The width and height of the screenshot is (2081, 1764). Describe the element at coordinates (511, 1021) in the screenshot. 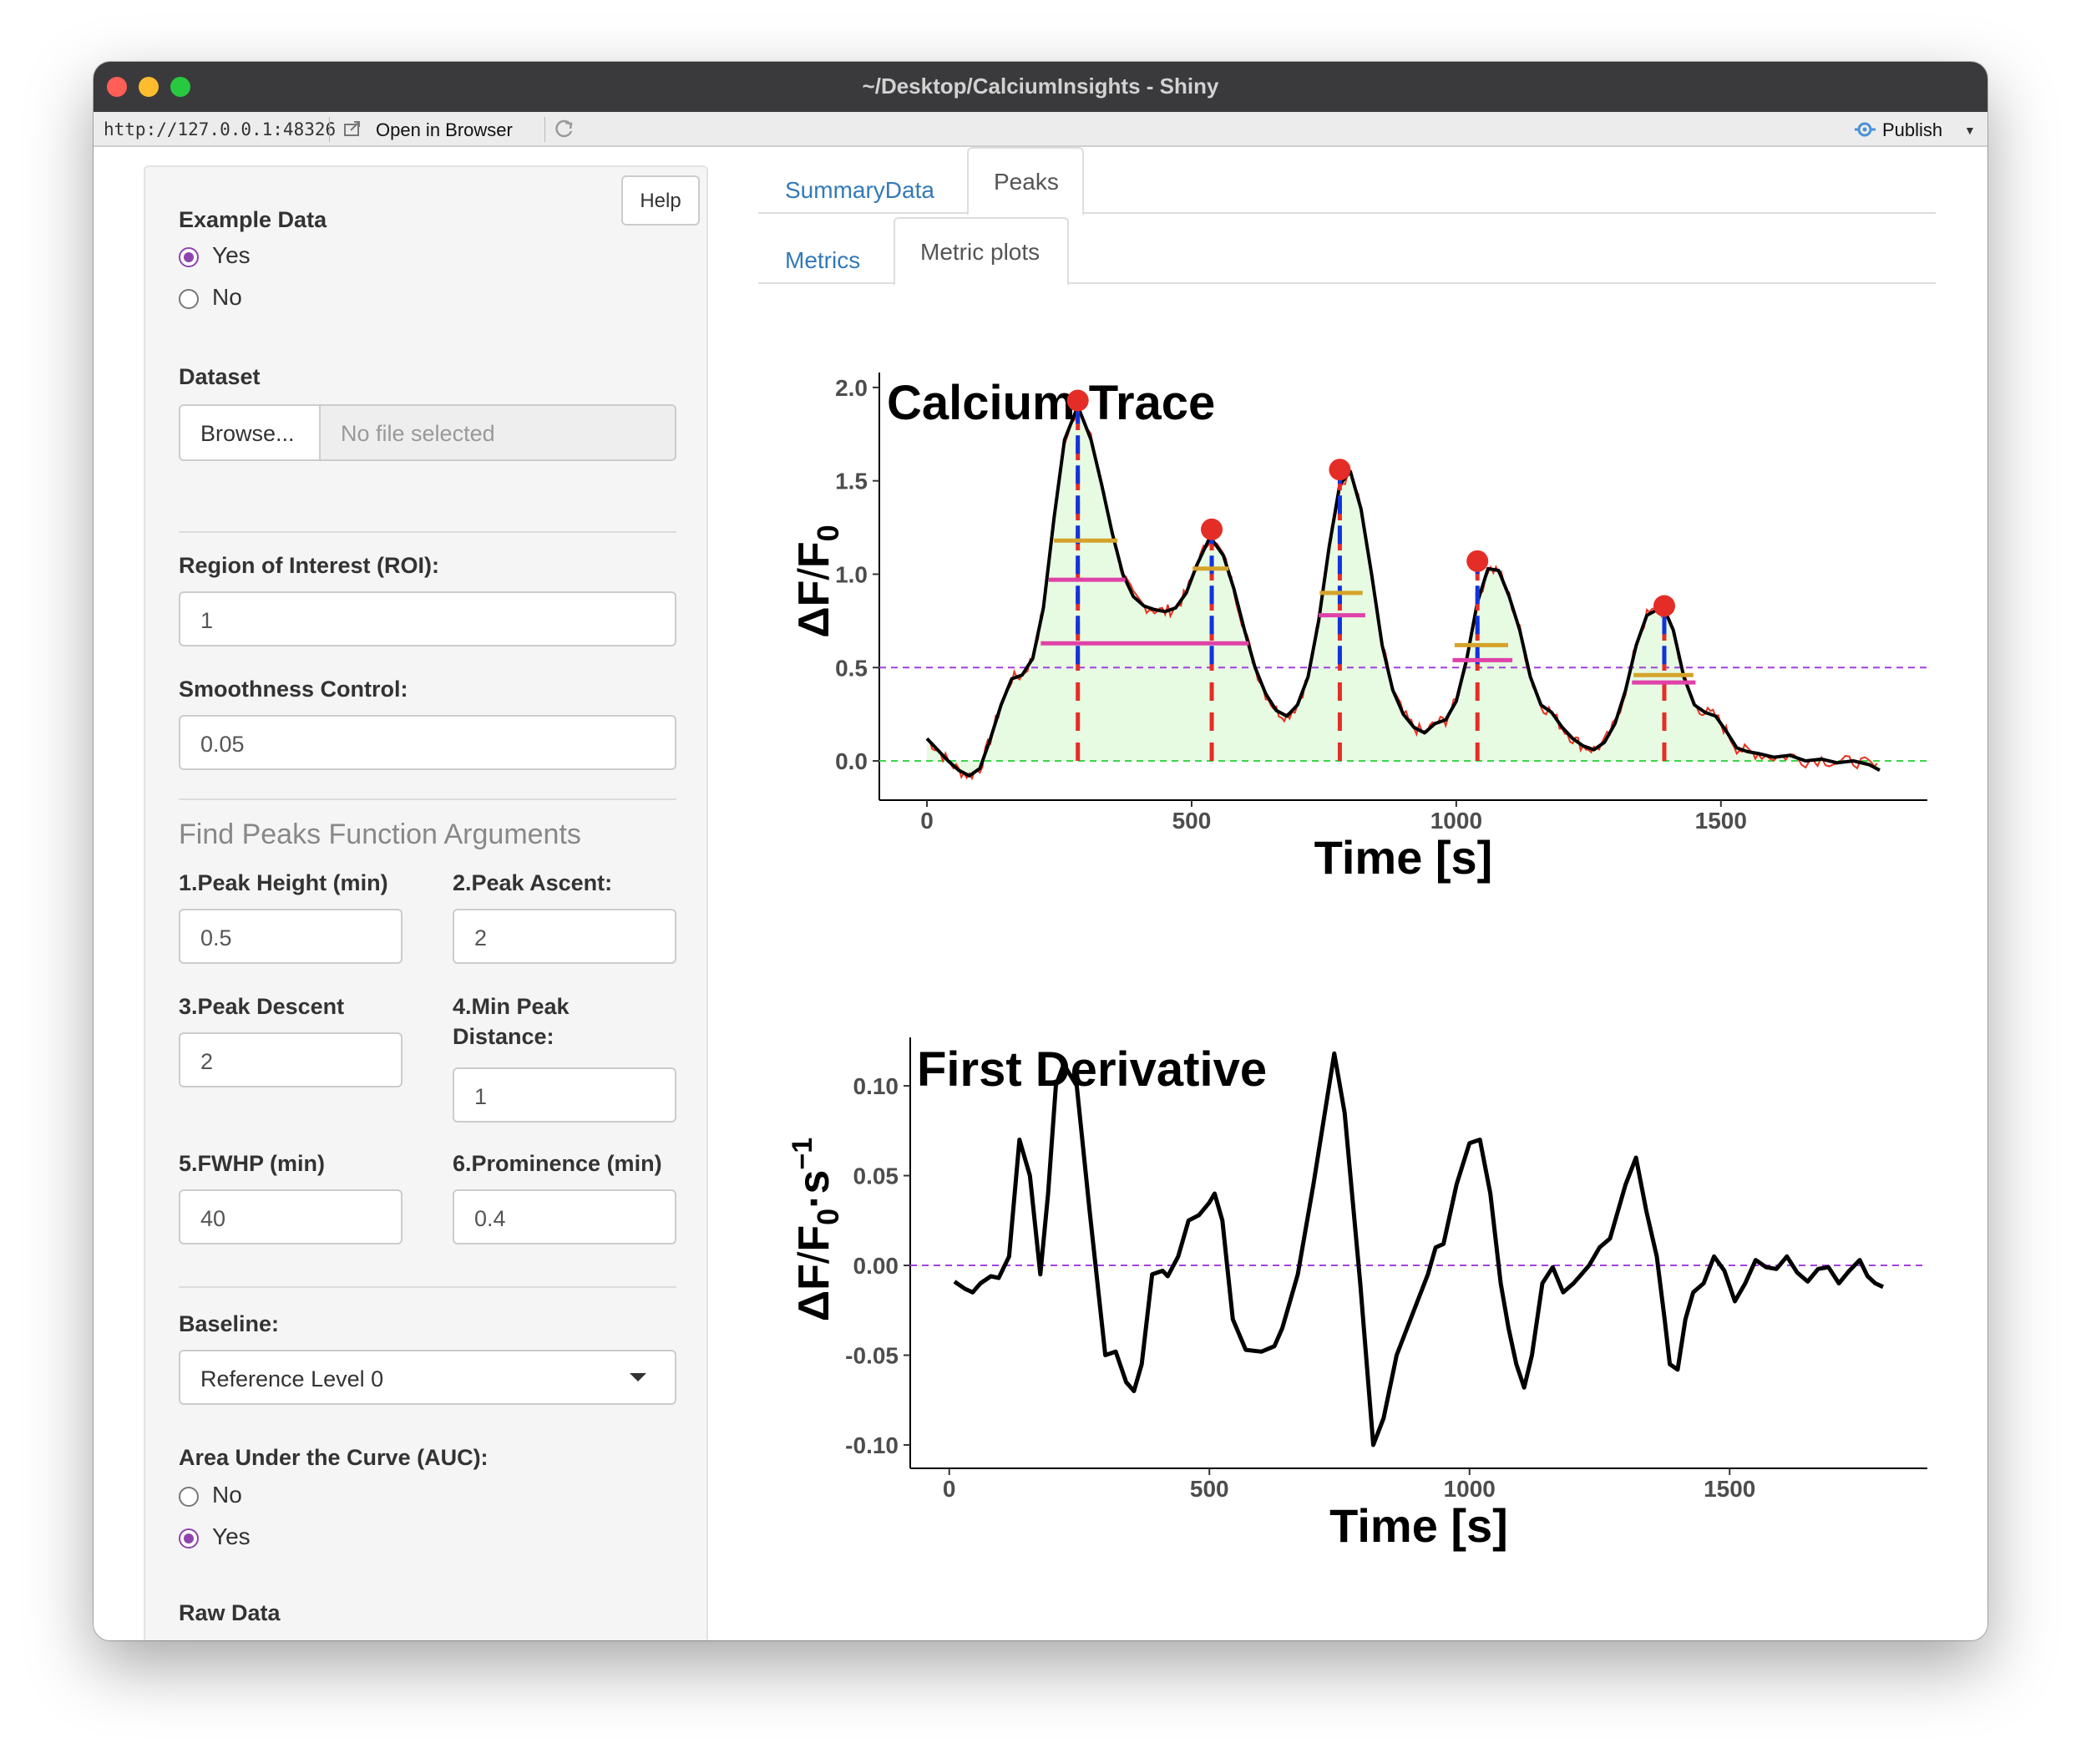

I see `min-peak-distance-label: 4.Min Peak Distance:` at that location.